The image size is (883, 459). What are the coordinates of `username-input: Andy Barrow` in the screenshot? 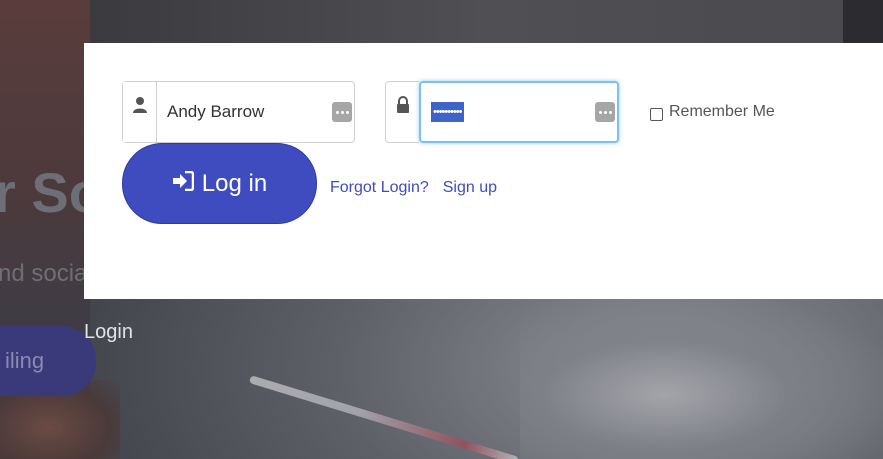 It's located at (255, 112).